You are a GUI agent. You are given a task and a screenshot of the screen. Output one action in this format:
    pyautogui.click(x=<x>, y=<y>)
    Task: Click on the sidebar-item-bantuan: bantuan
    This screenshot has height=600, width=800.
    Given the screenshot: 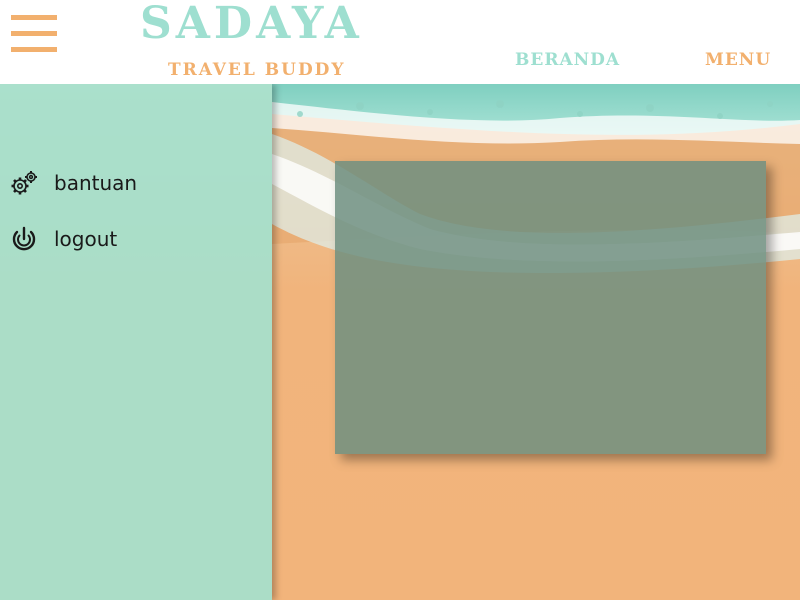 What is the action you would take?
    pyautogui.click(x=133, y=183)
    